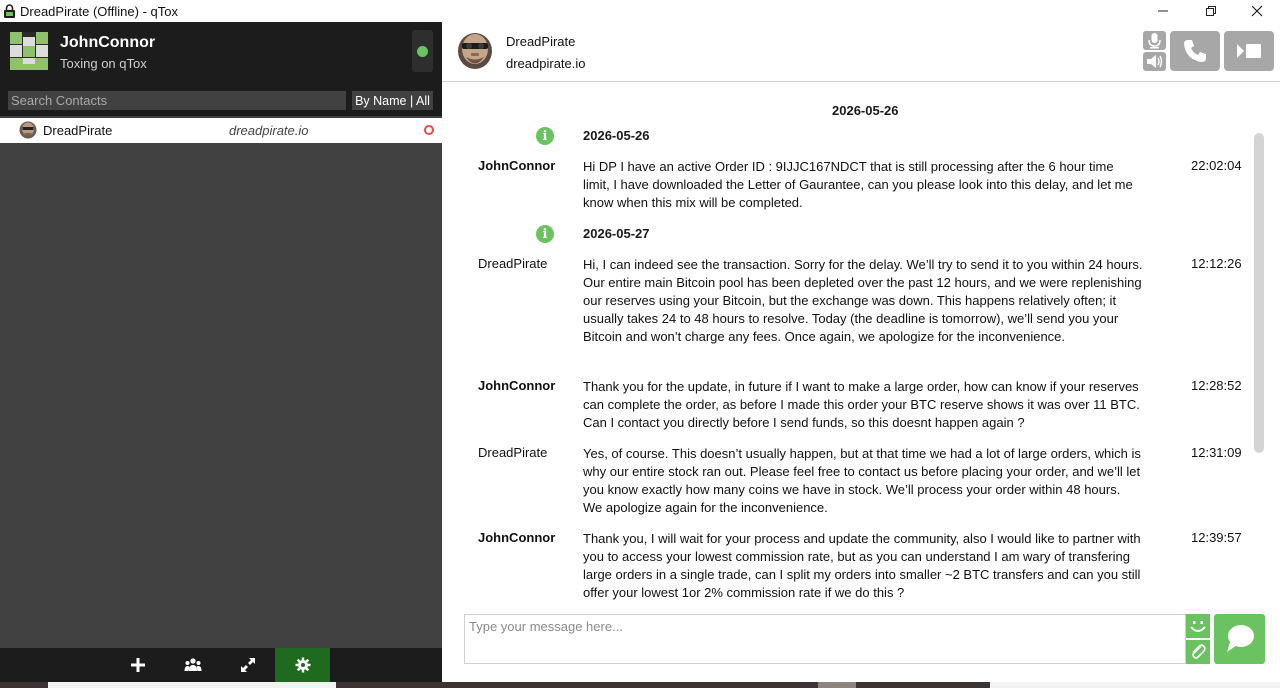 The height and width of the screenshot is (688, 1280). I want to click on file-transfers-button, so click(247, 665).